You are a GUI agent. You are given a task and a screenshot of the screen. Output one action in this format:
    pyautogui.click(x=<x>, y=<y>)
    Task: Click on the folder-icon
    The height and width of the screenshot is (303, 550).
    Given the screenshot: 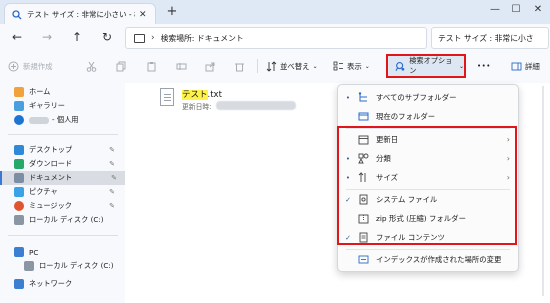 What is the action you would take?
    pyautogui.click(x=363, y=116)
    